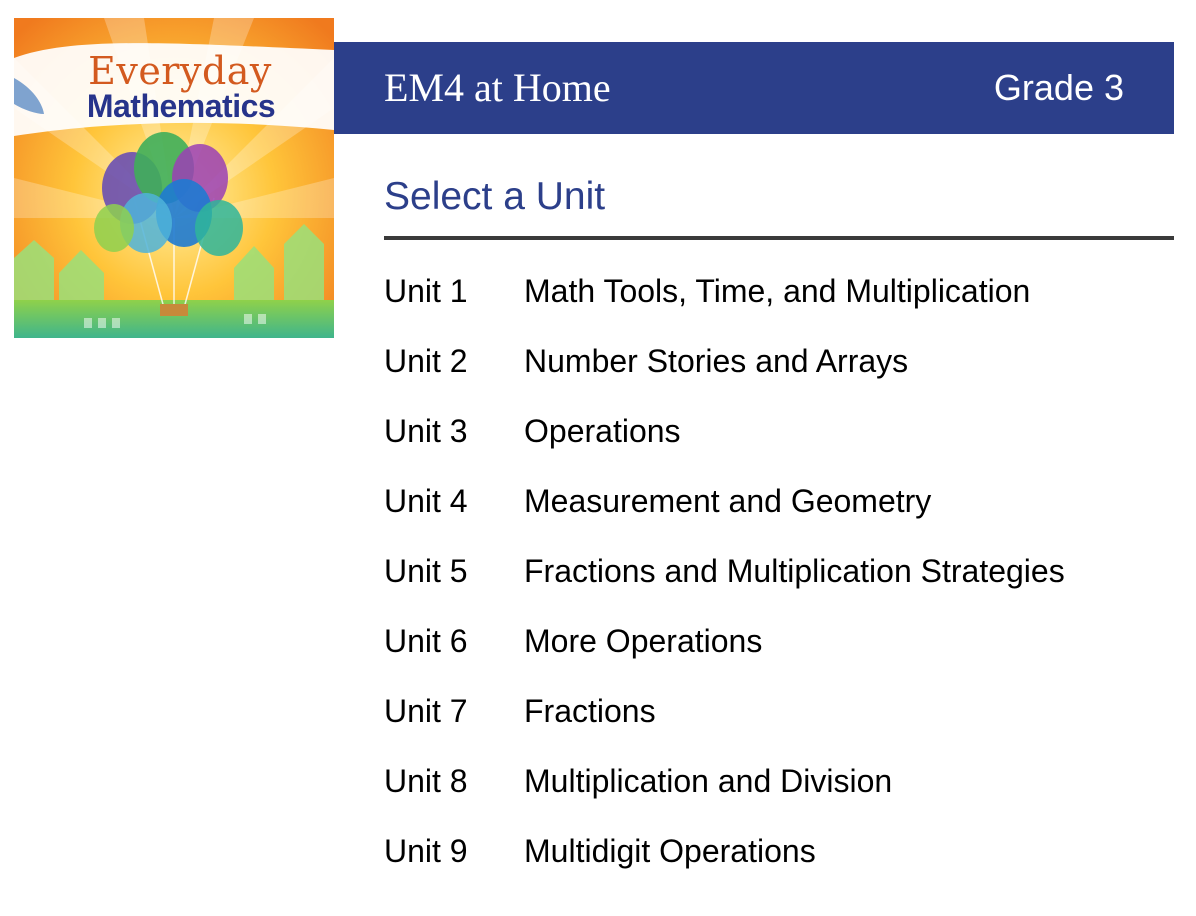 The image size is (1196, 916). I want to click on unit-title: Number Stories and Arrays, so click(716, 361).